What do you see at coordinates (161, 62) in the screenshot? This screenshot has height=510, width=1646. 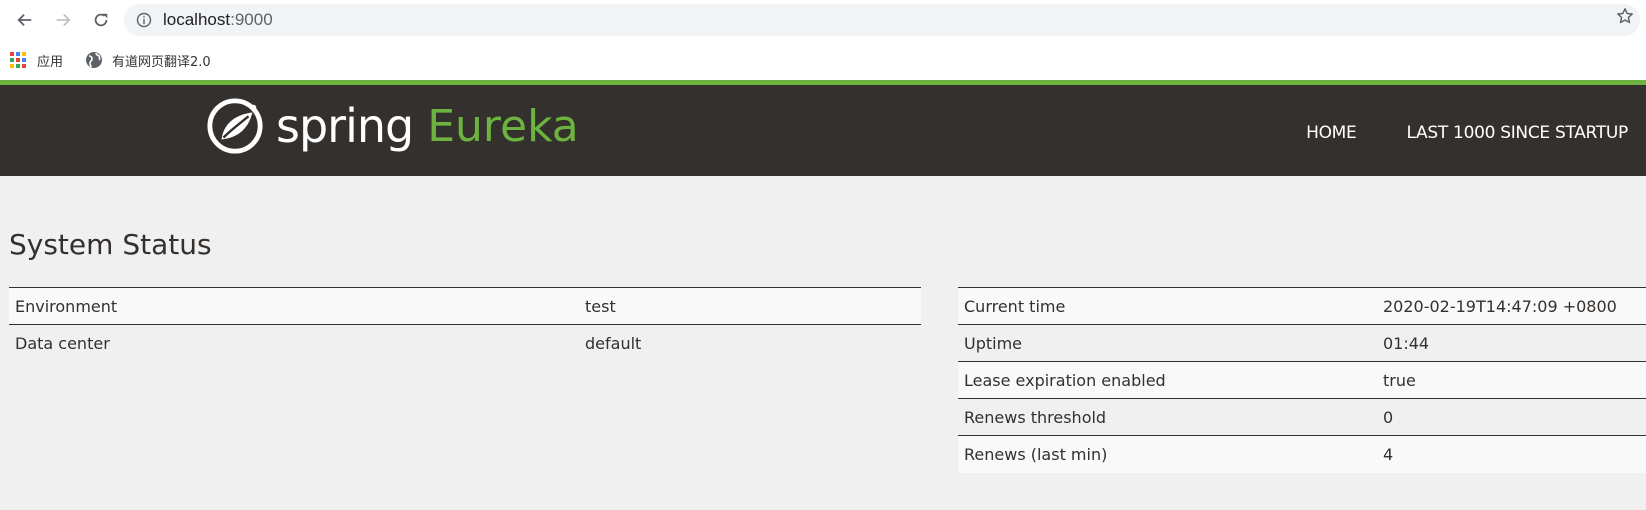 I see `bookmark-label: 有道网页翻译2.0` at bounding box center [161, 62].